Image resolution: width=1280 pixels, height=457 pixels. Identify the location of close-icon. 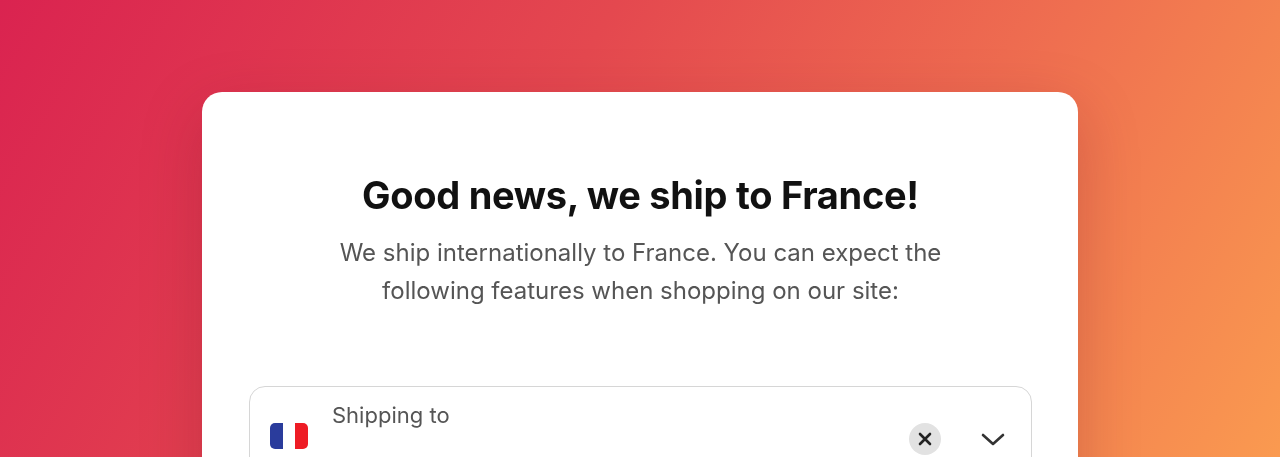
(925, 439).